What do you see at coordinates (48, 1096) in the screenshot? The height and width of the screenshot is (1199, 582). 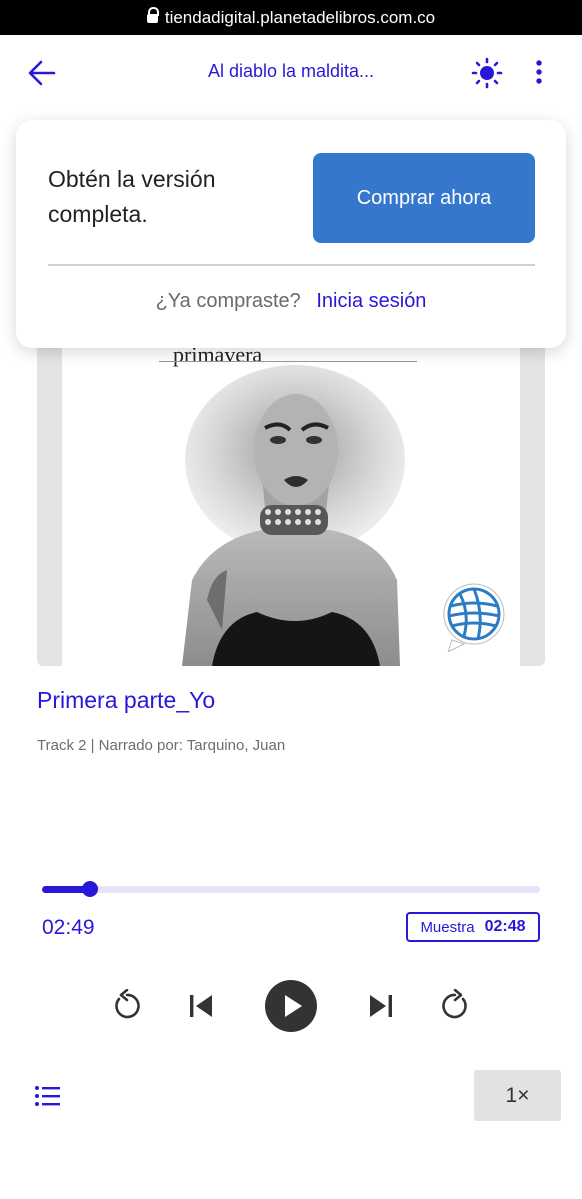 I see `playlist-icon` at bounding box center [48, 1096].